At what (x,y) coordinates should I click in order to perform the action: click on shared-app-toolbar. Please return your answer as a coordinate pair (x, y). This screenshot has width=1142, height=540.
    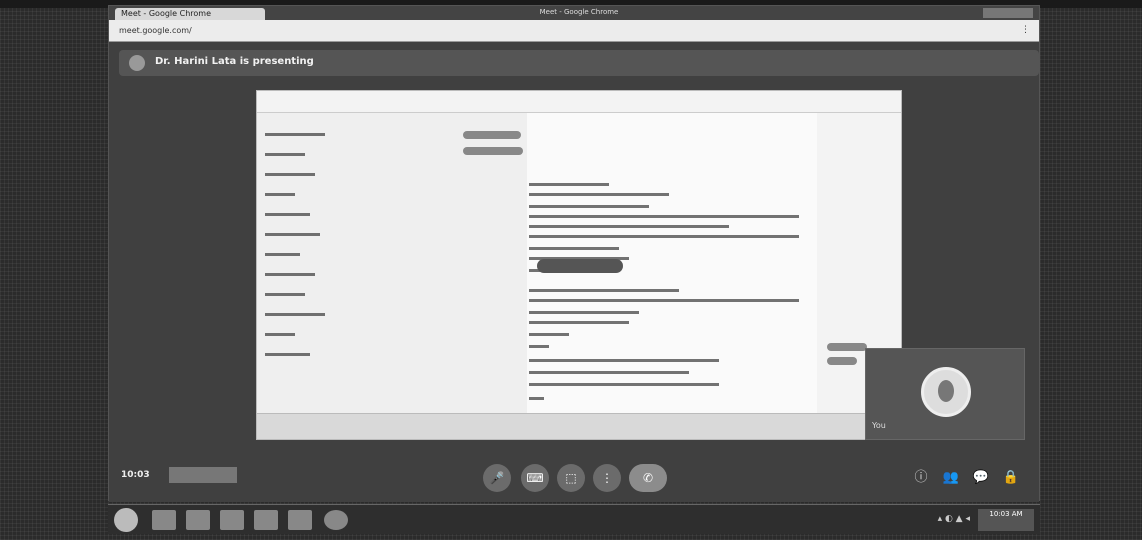
    Looking at the image, I should click on (579, 102).